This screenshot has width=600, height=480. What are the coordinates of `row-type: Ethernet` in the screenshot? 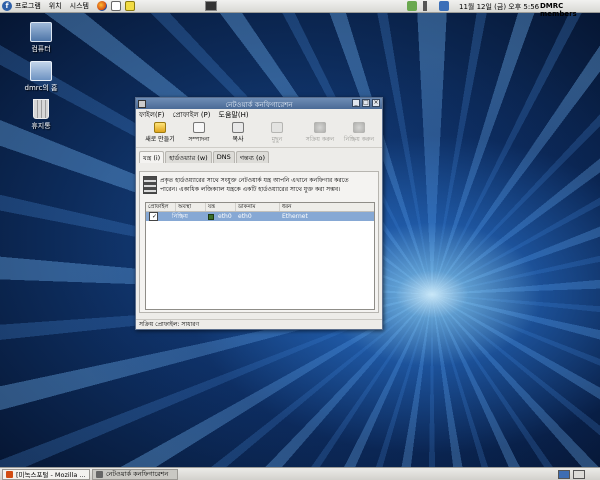 It's located at (295, 216).